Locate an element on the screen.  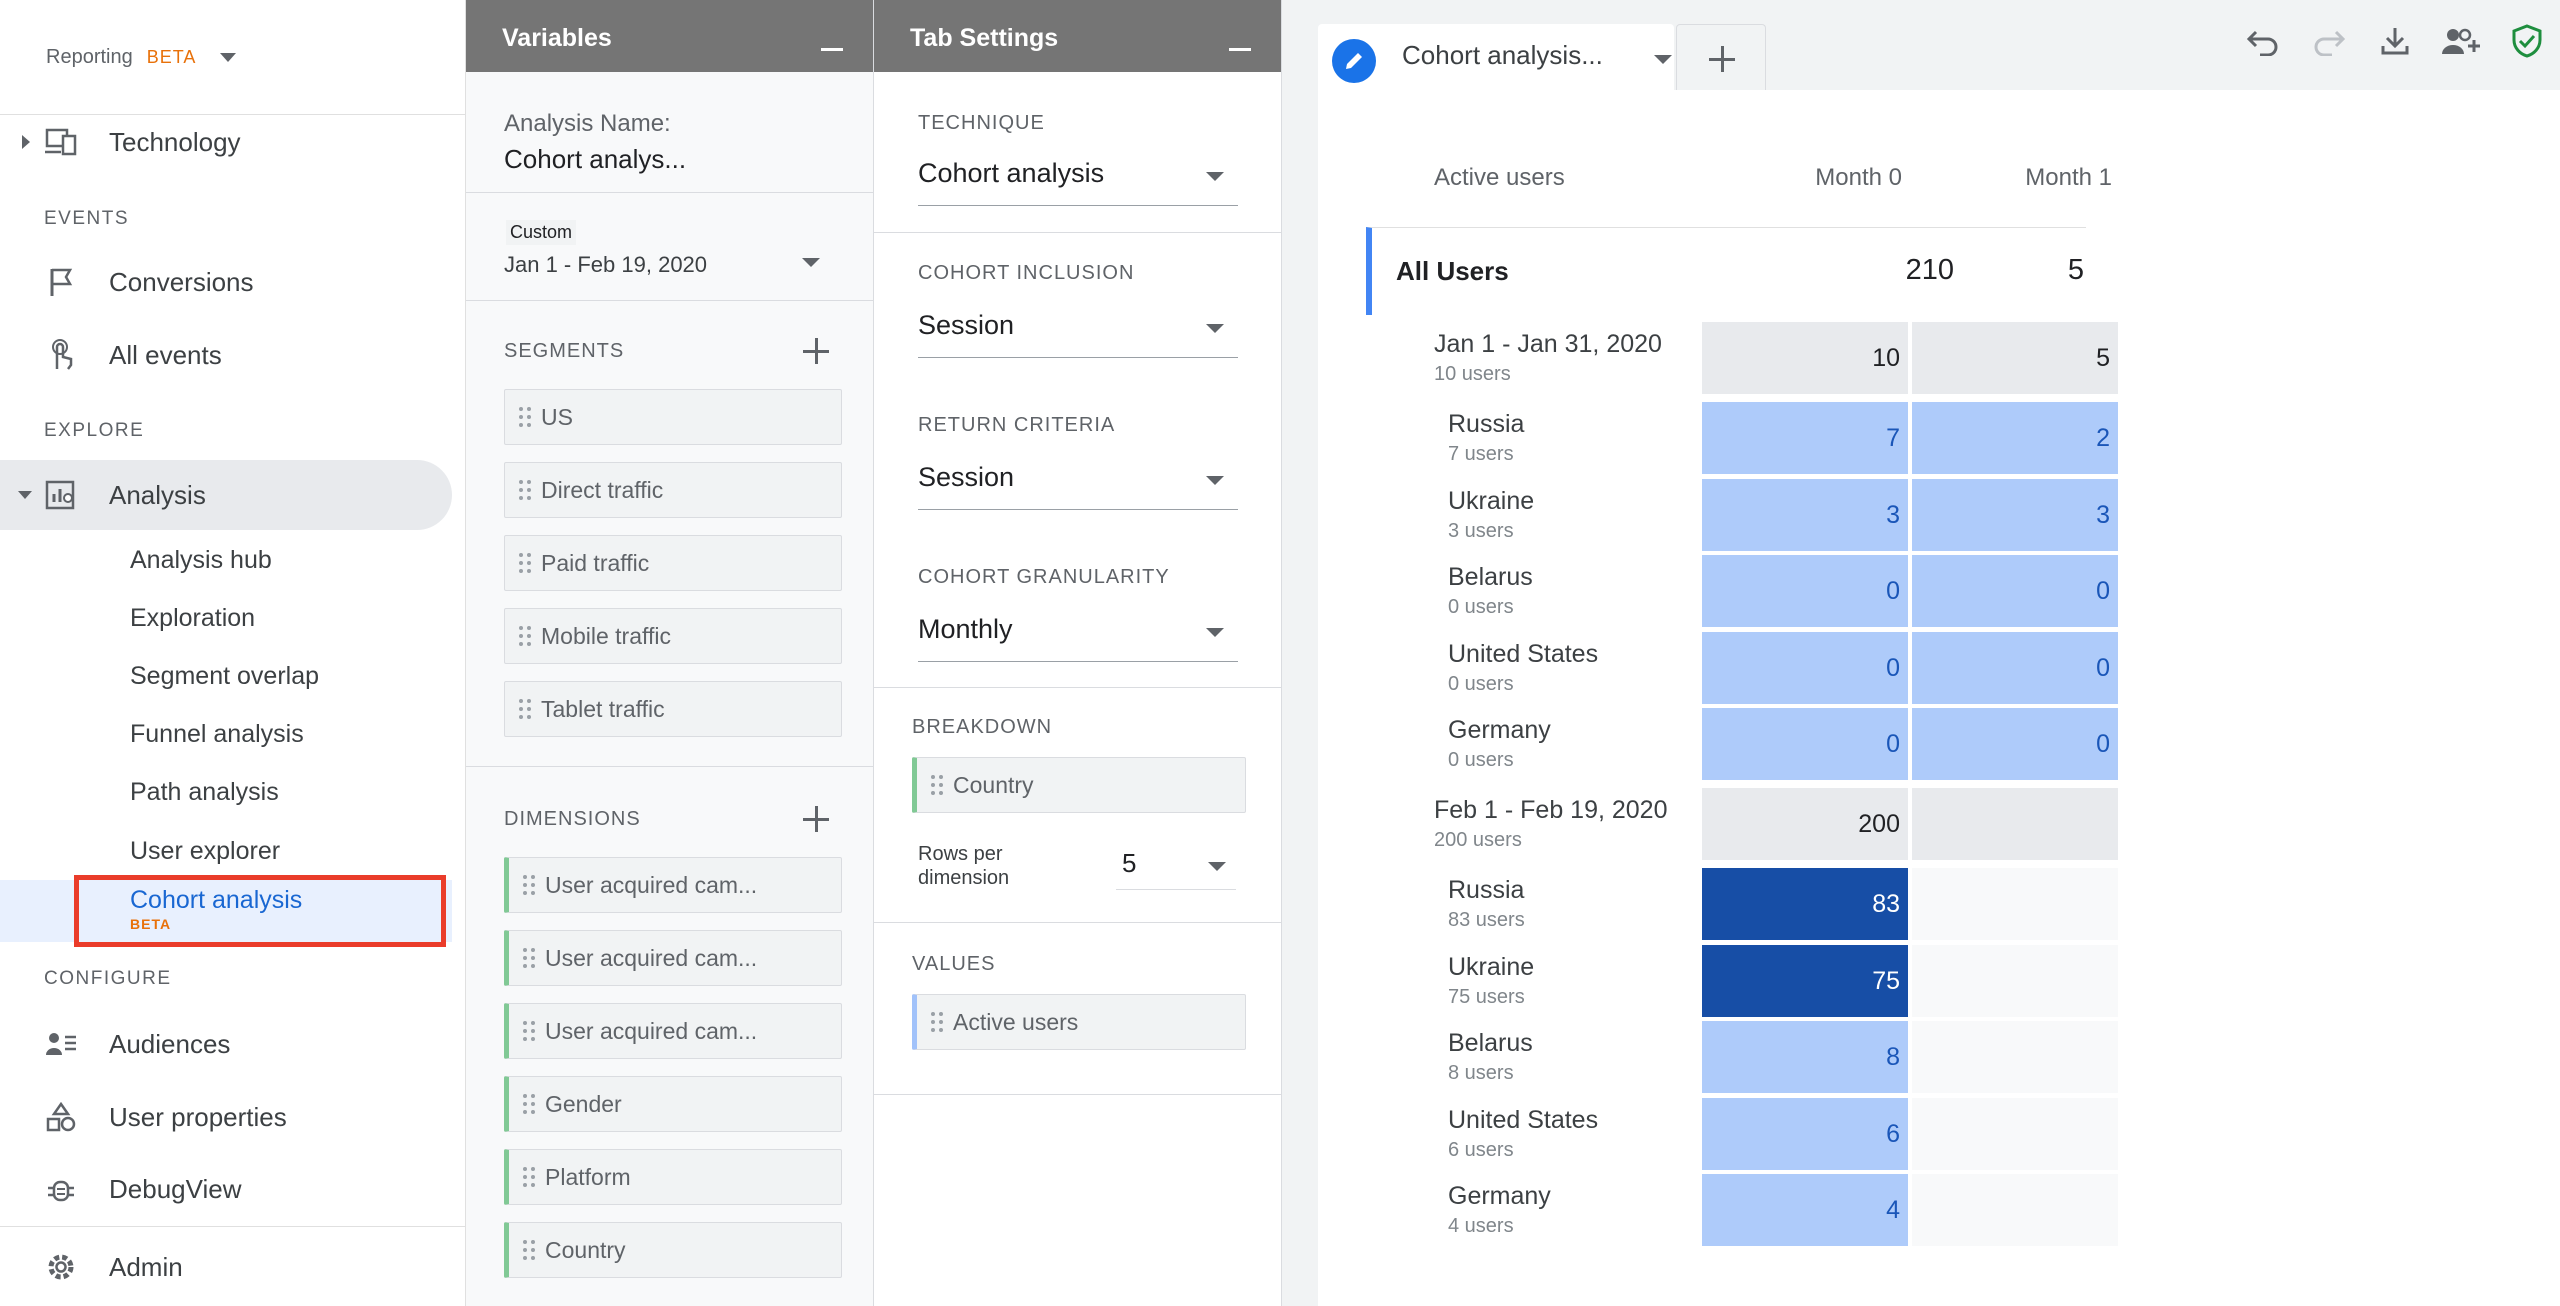
segment-chip: Paid traffic is located at coordinates (673, 563).